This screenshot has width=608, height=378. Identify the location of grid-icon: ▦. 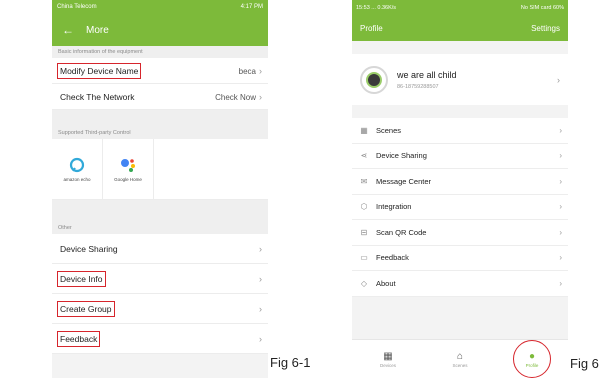
(364, 130).